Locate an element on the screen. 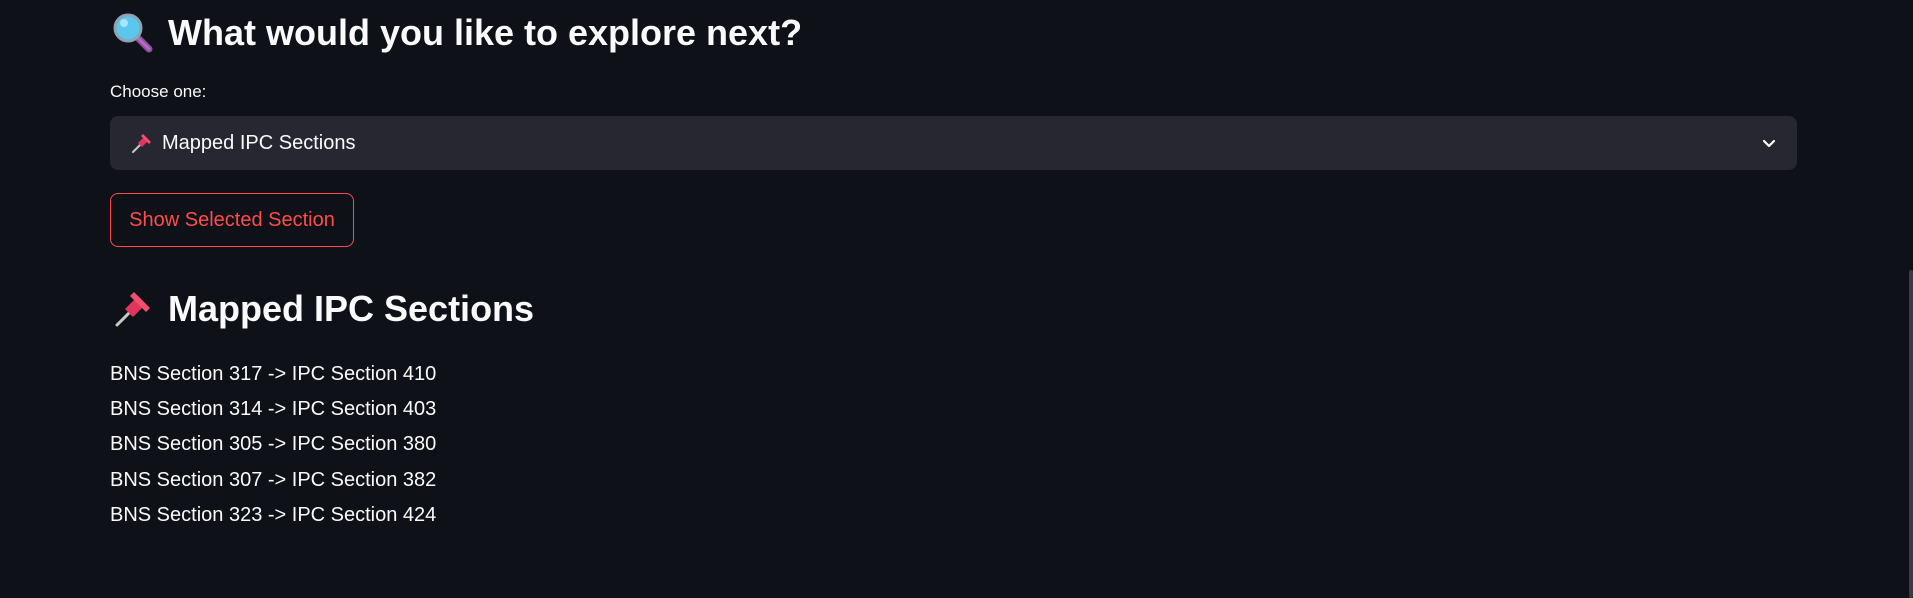 This screenshot has height=598, width=1913. list-item: BNS Section 323 -> IPC Section 424 is located at coordinates (273, 514).